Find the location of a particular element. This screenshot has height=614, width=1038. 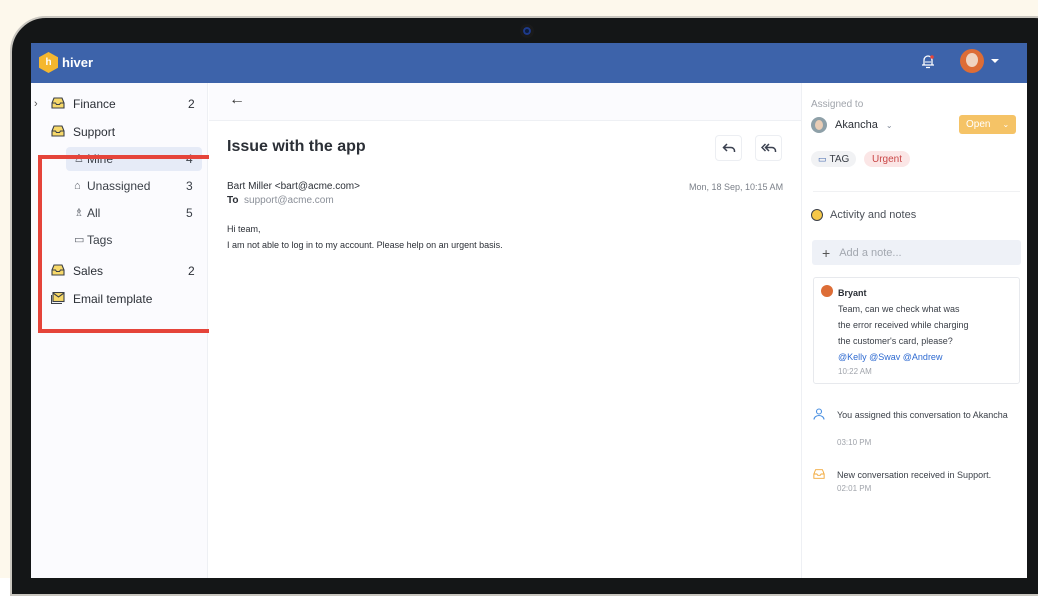

plus-icon: + is located at coordinates (826, 252).